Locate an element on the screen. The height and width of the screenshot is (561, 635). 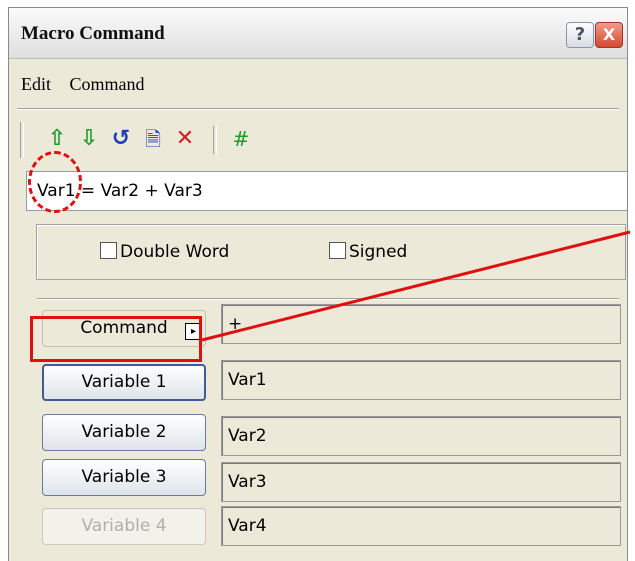
callout-line is located at coordinates (416, 286).